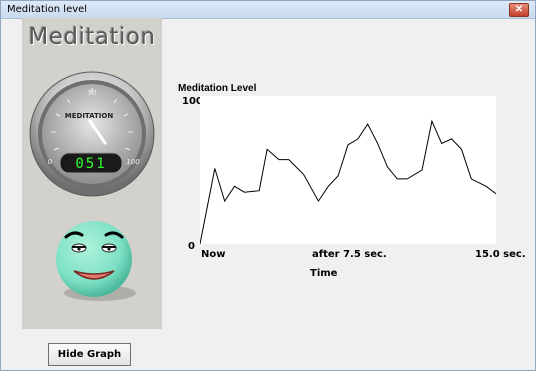 The width and height of the screenshot is (536, 371). What do you see at coordinates (217, 88) in the screenshot?
I see `graph-title: Meditation Level` at bounding box center [217, 88].